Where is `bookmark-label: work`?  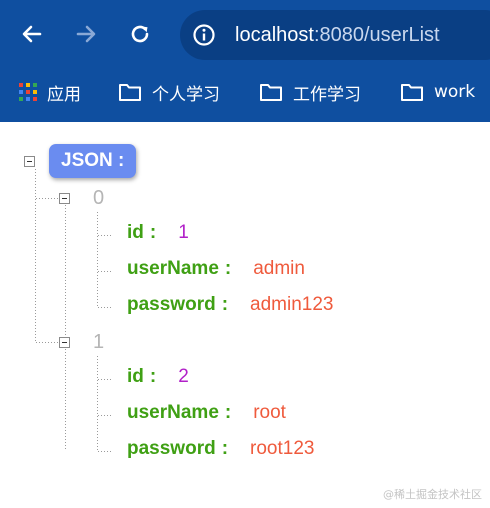
bookmark-label: work is located at coordinates (455, 92).